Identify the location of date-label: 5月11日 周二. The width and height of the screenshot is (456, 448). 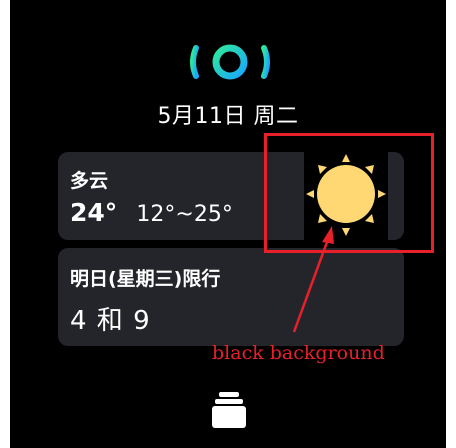
(228, 116).